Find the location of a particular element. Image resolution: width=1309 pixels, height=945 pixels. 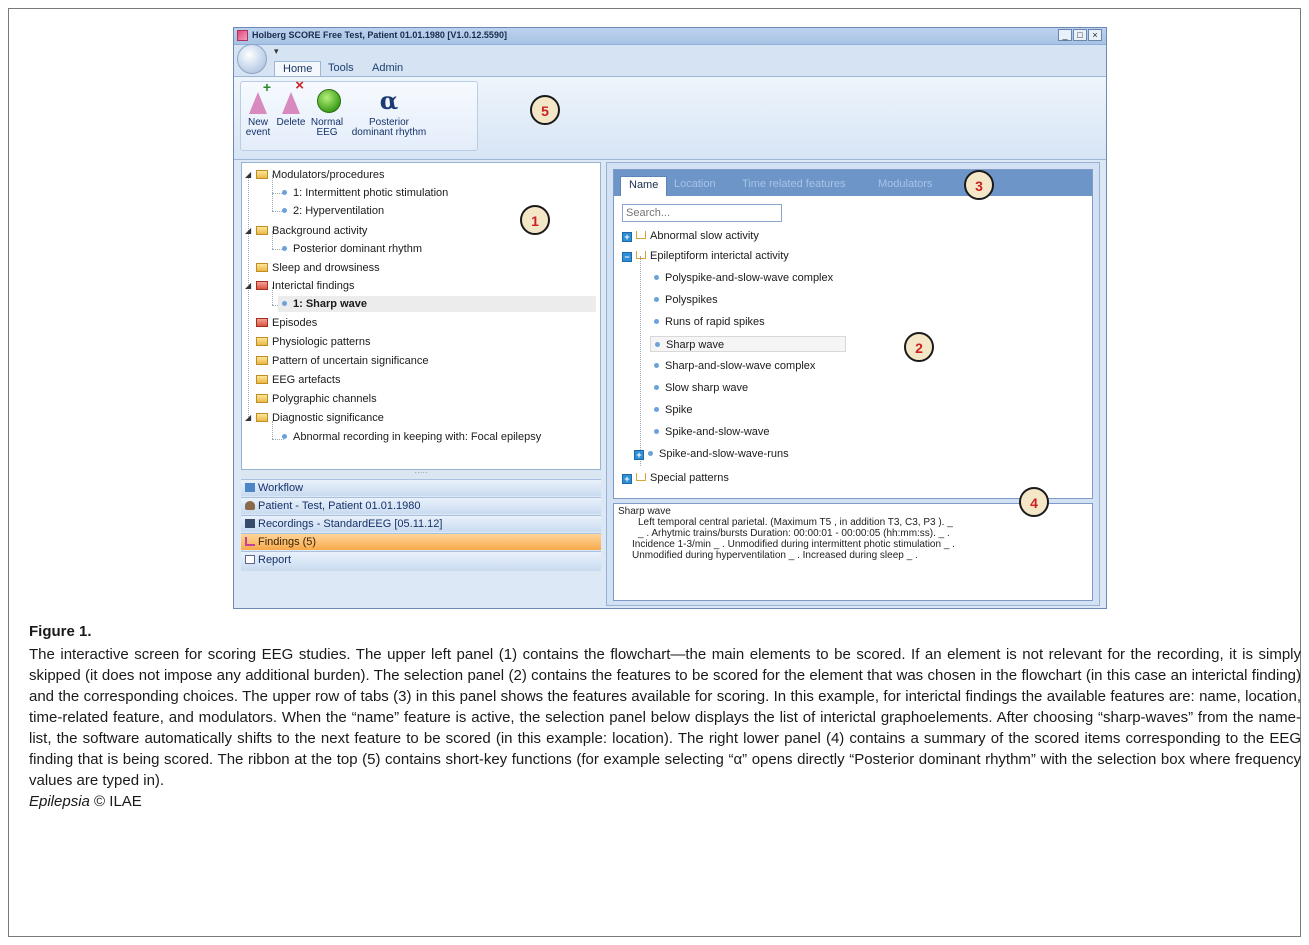

flow-item-photic: 1: Intermittent photic stimulation is located at coordinates (365, 193).